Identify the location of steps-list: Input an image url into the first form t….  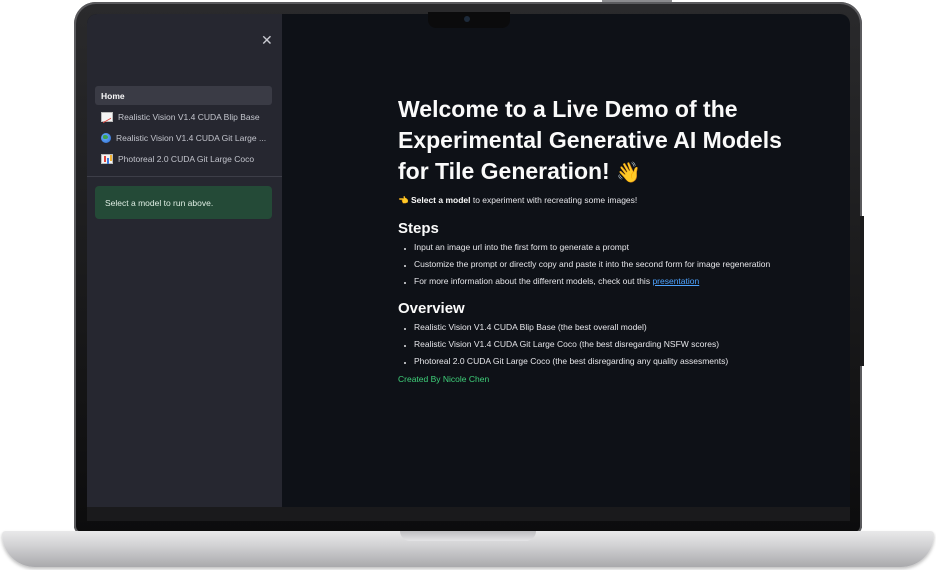
(608, 264).